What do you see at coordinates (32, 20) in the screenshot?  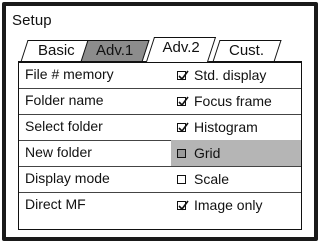 I see `menu-title: Setup` at bounding box center [32, 20].